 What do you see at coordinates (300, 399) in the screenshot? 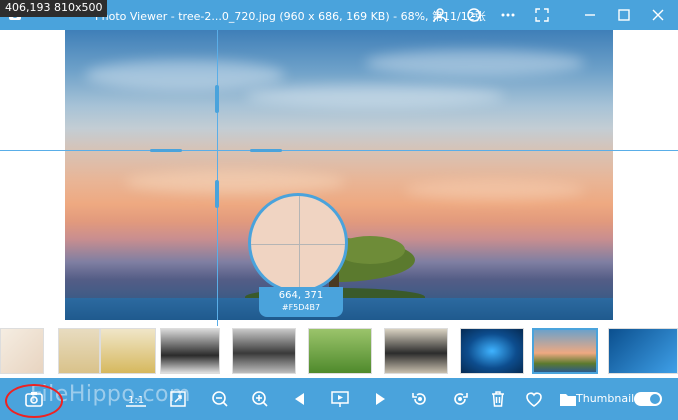
I see `previous-button` at bounding box center [300, 399].